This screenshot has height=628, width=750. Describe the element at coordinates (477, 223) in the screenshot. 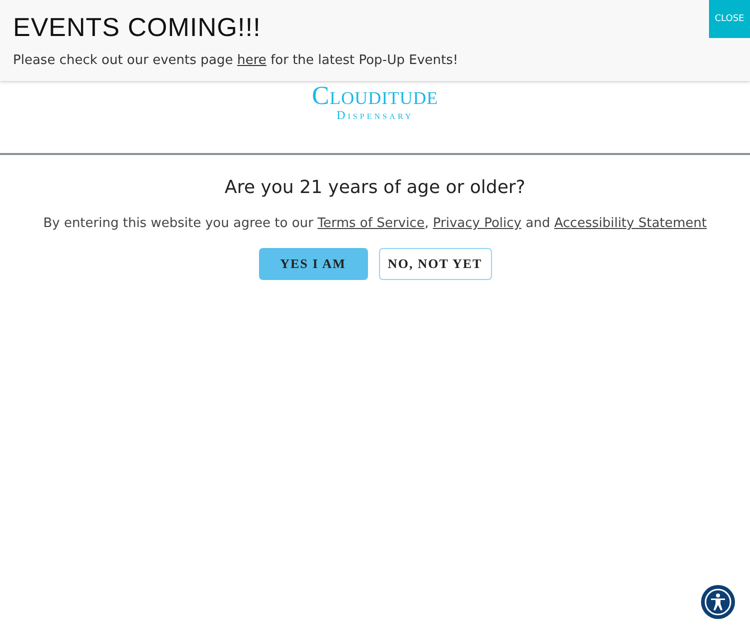

I see `text-link: Privacy Policy` at that location.